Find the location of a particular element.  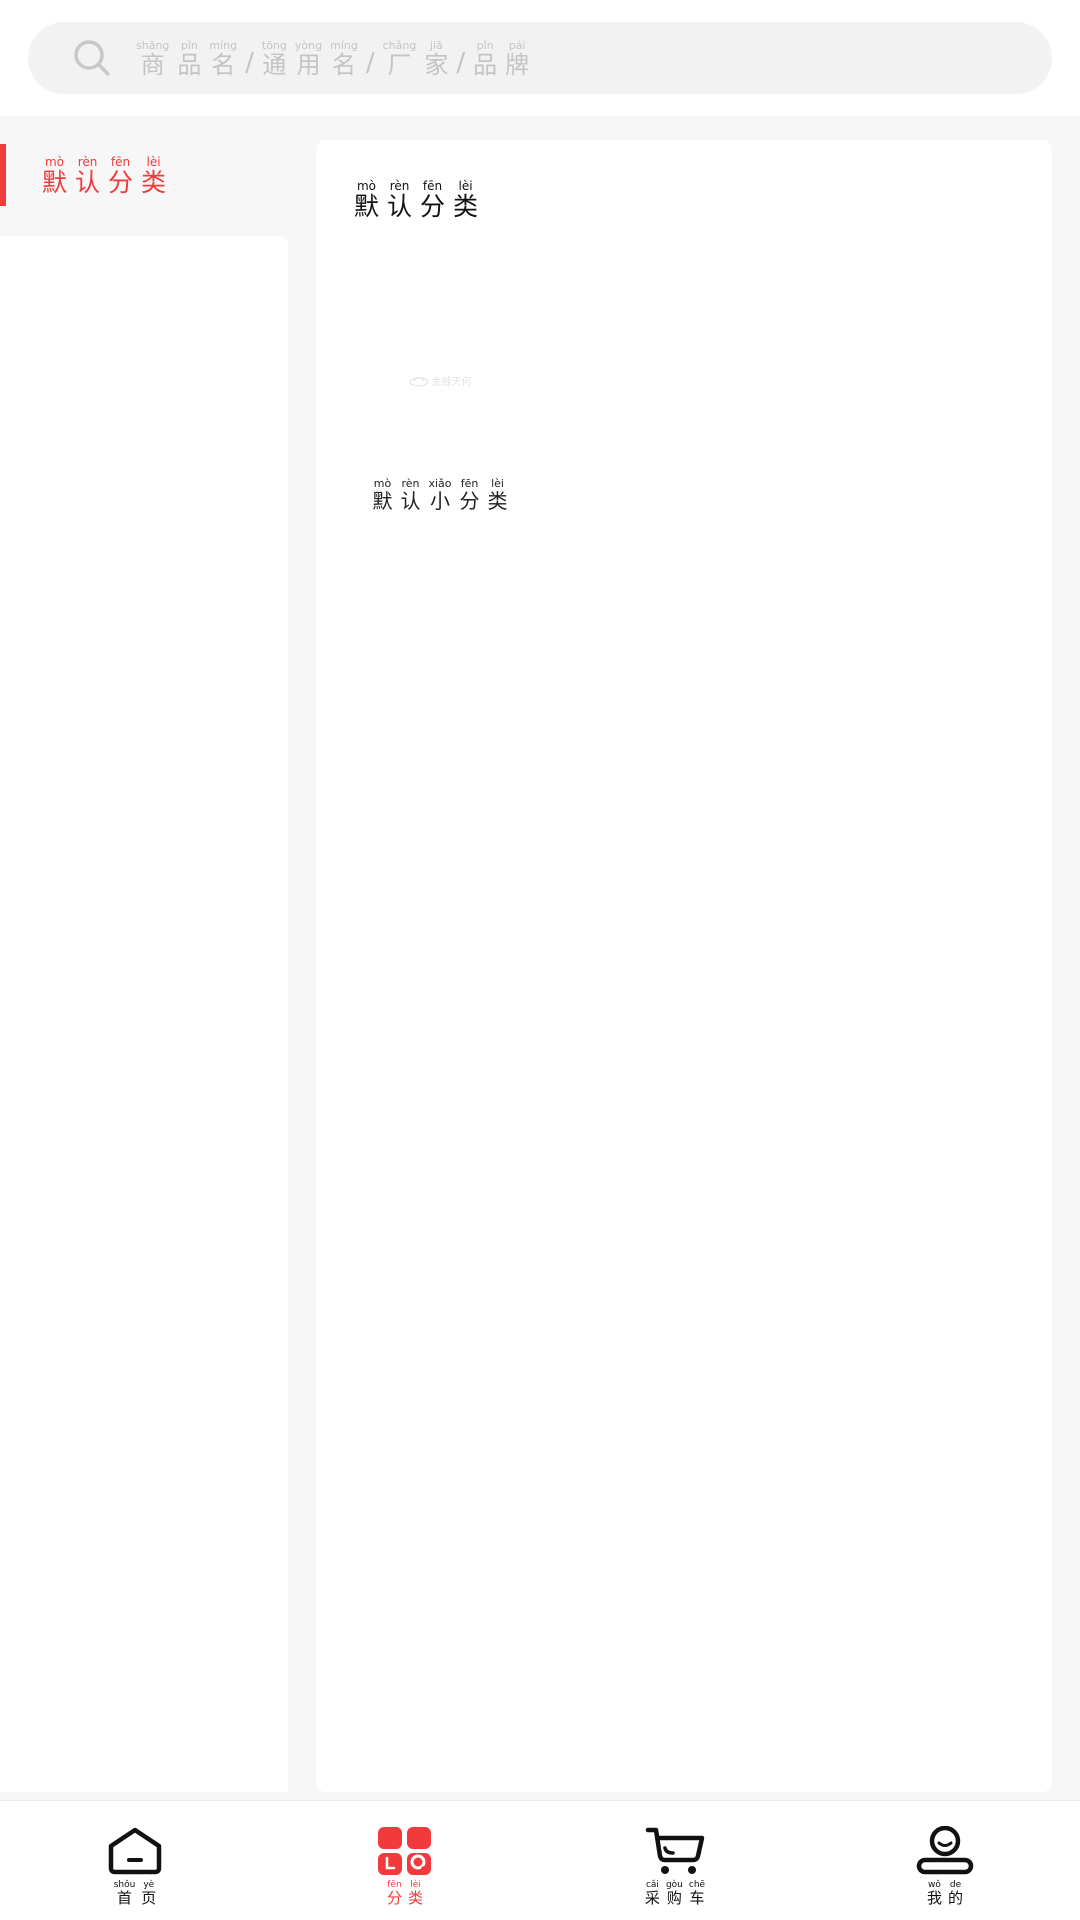

hanzi-character: 首 is located at coordinates (124, 1898).